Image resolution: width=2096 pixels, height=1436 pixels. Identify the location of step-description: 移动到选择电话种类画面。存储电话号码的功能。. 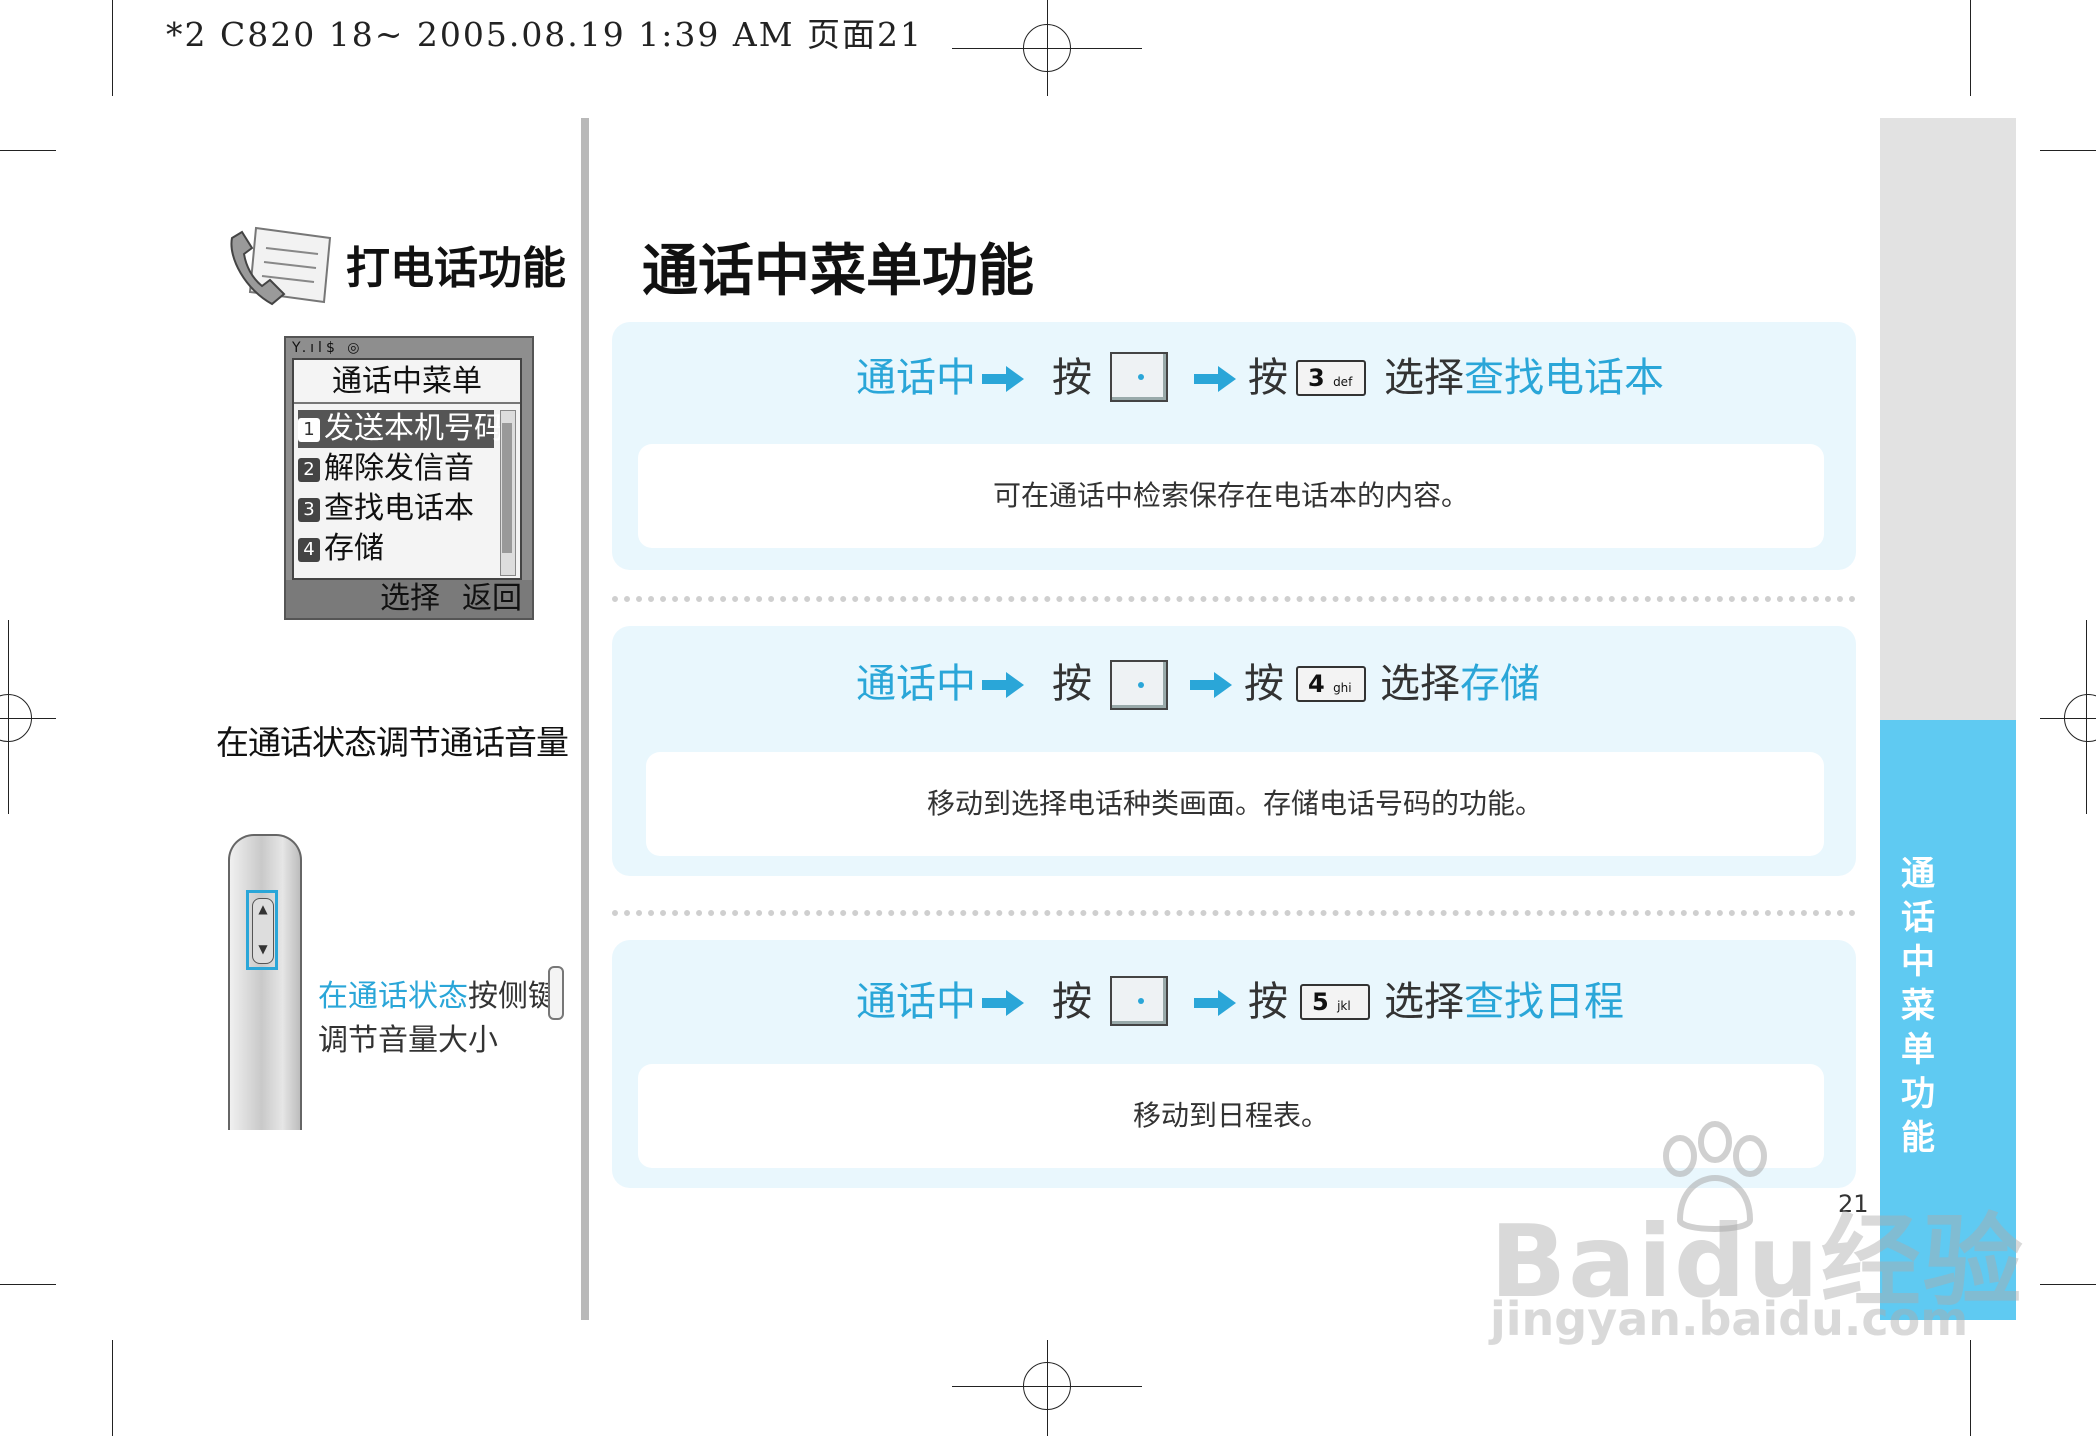
(1235, 804).